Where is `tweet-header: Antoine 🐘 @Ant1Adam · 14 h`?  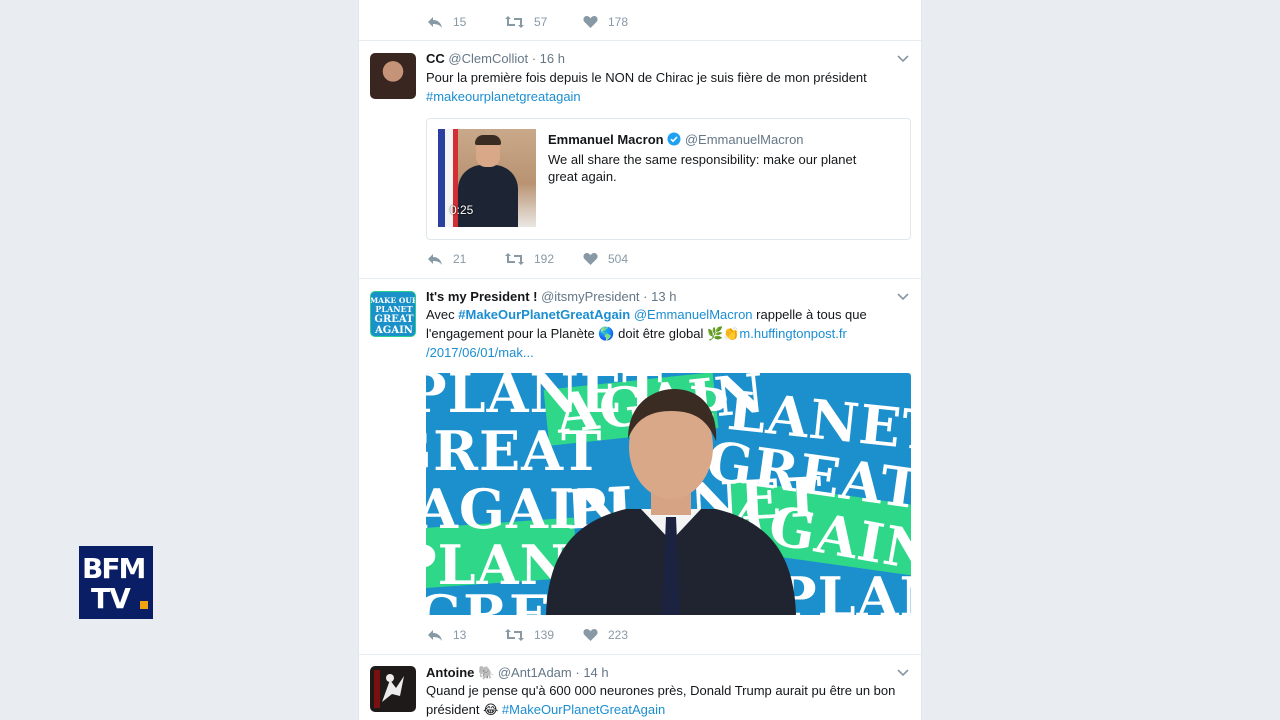
tweet-header: Antoine 🐘 @Ant1Adam · 14 h is located at coordinates (517, 672).